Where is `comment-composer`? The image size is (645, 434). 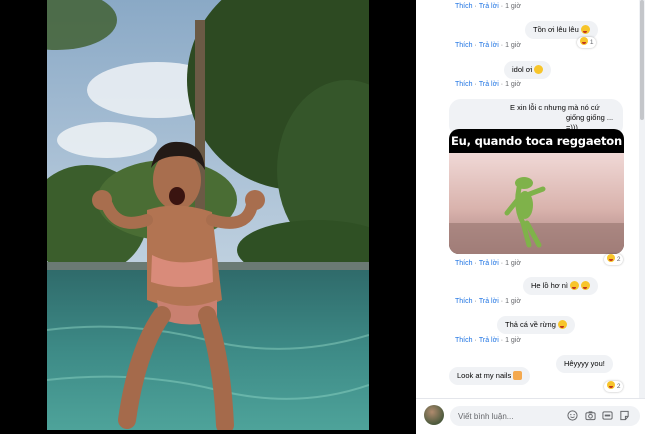 comment-composer is located at coordinates (530, 416).